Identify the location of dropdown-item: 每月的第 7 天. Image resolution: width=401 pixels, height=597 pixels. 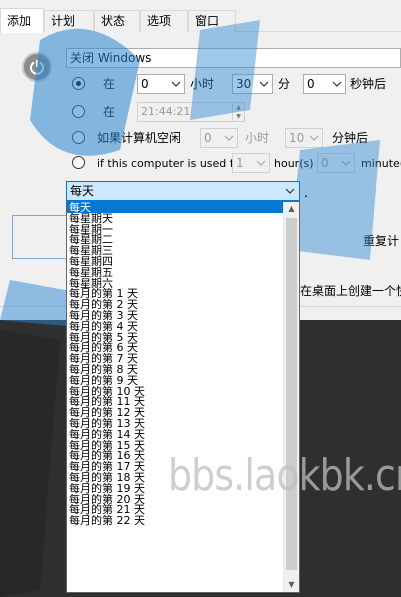
(175, 358).